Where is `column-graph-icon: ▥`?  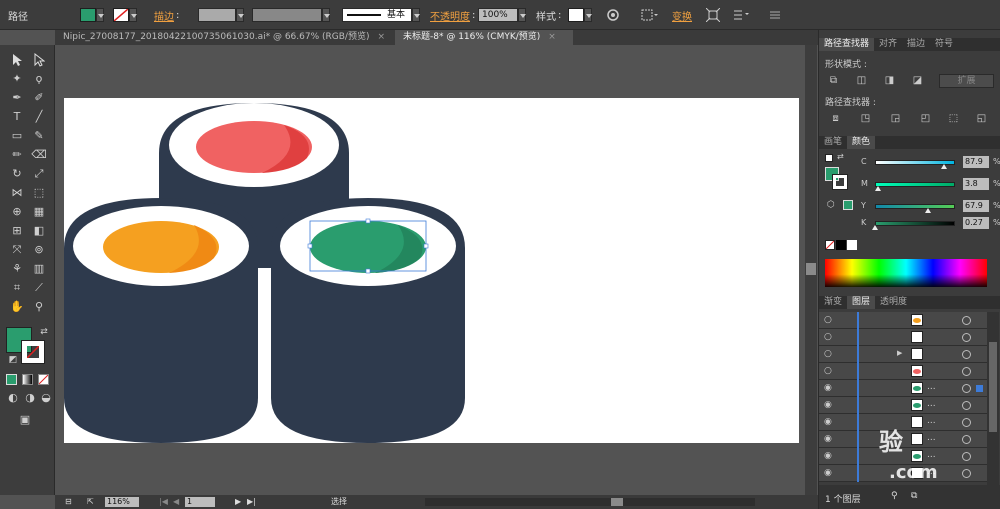
column-graph-icon: ▥ is located at coordinates (39, 269).